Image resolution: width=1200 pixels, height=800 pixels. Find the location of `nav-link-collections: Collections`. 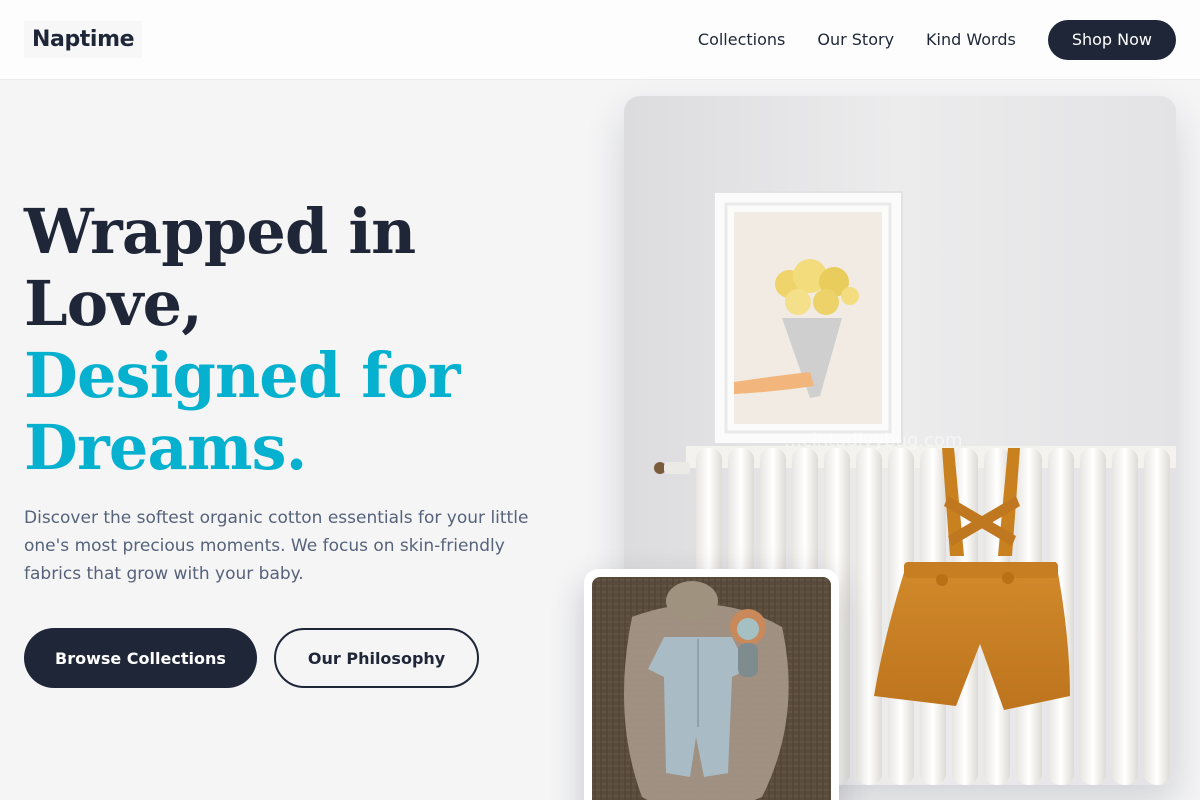

nav-link-collections: Collections is located at coordinates (741, 39).